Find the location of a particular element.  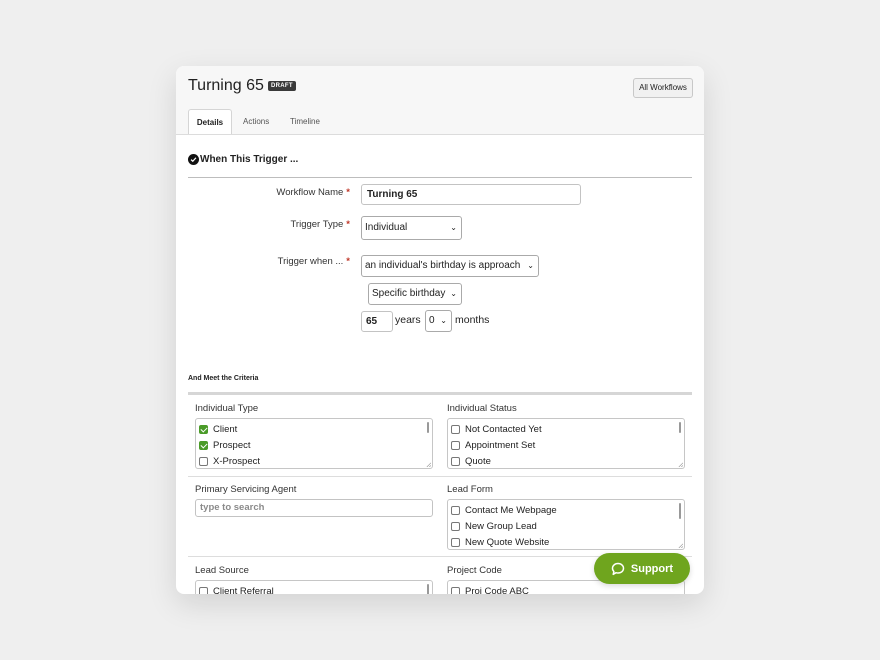

list-item: Quote is located at coordinates (471, 461).